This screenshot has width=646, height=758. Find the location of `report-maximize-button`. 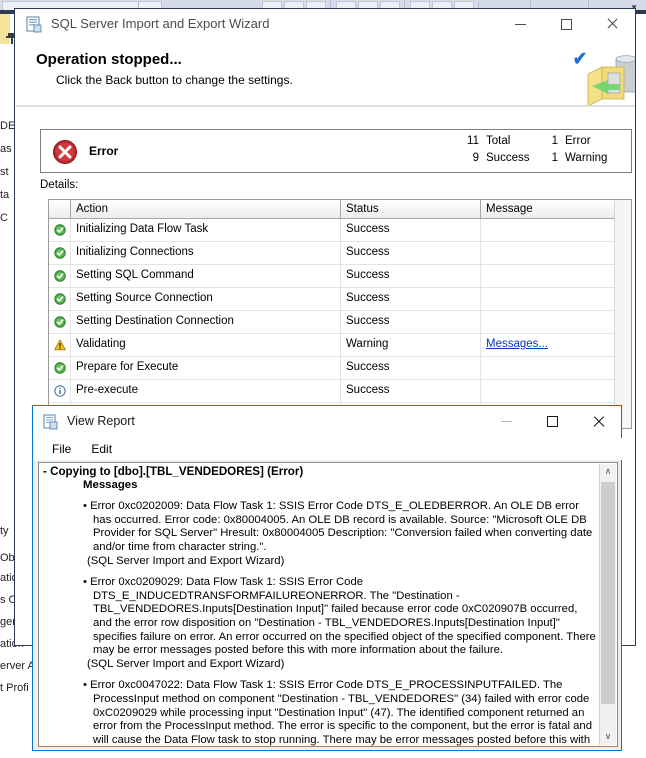

report-maximize-button is located at coordinates (552, 421).